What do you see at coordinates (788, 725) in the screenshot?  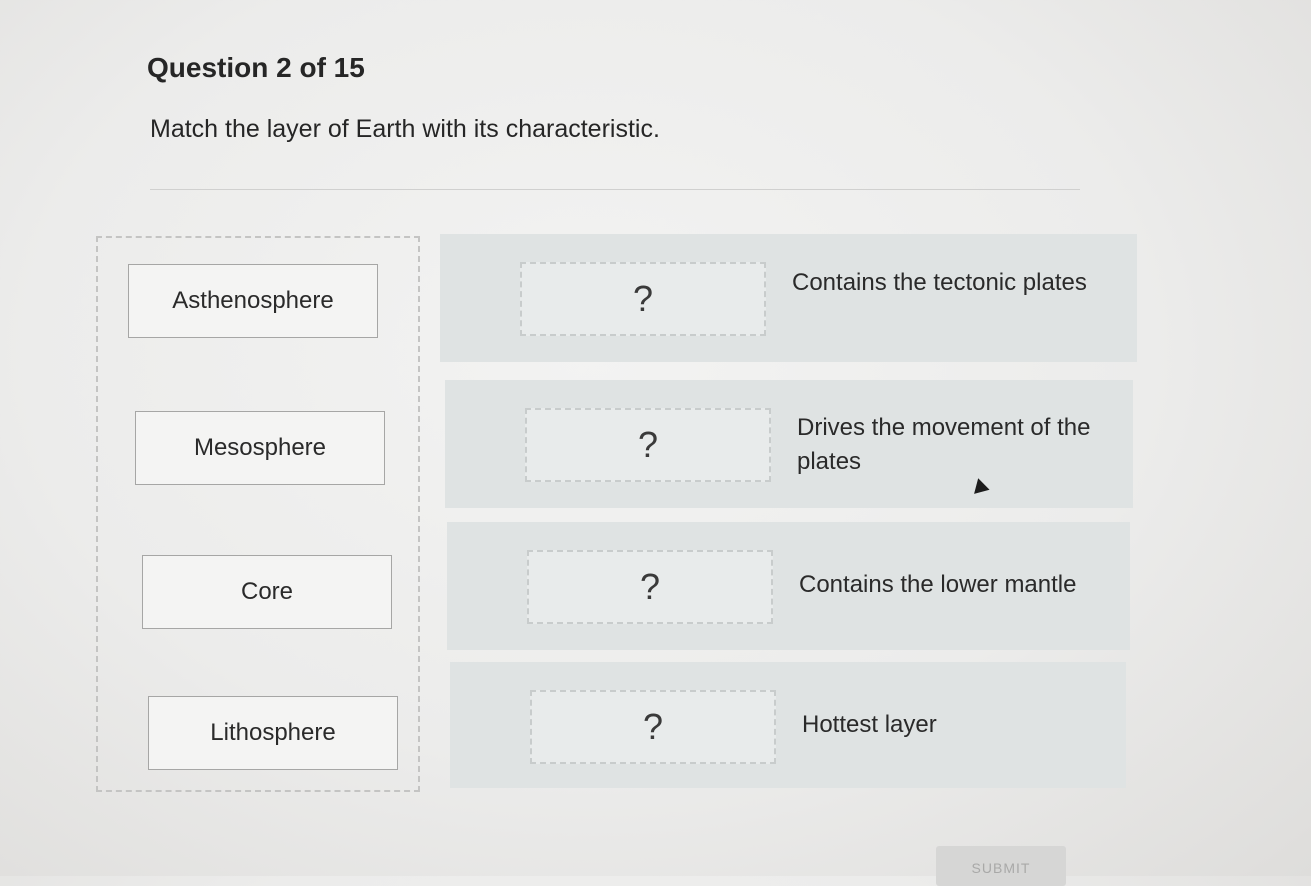 I see `match-row: ? Hottest layer` at bounding box center [788, 725].